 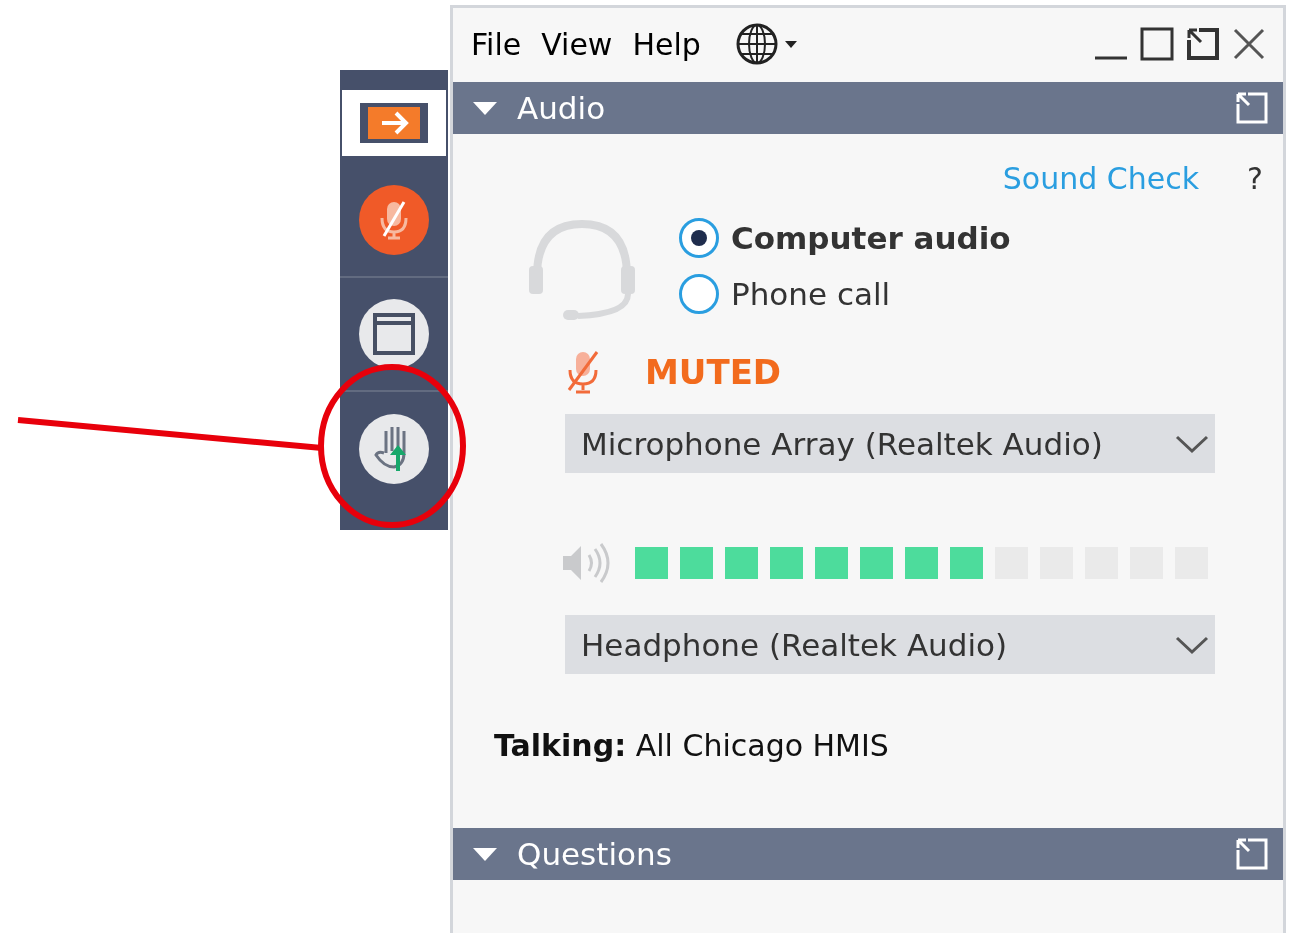 I want to click on section-title: Audio, so click(x=561, y=108).